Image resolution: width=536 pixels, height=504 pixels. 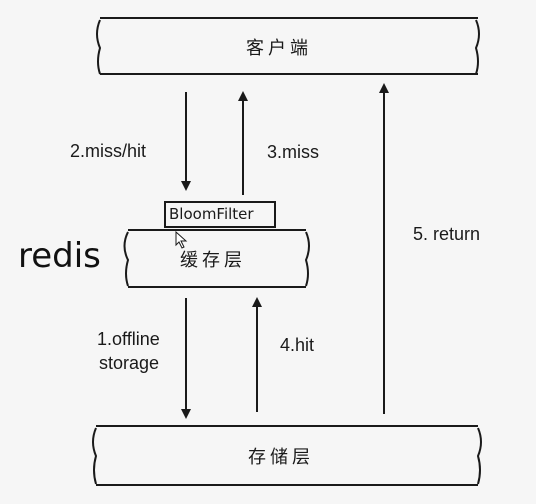 What do you see at coordinates (129, 363) in the screenshot?
I see `edge-label-1-line2: storage` at bounding box center [129, 363].